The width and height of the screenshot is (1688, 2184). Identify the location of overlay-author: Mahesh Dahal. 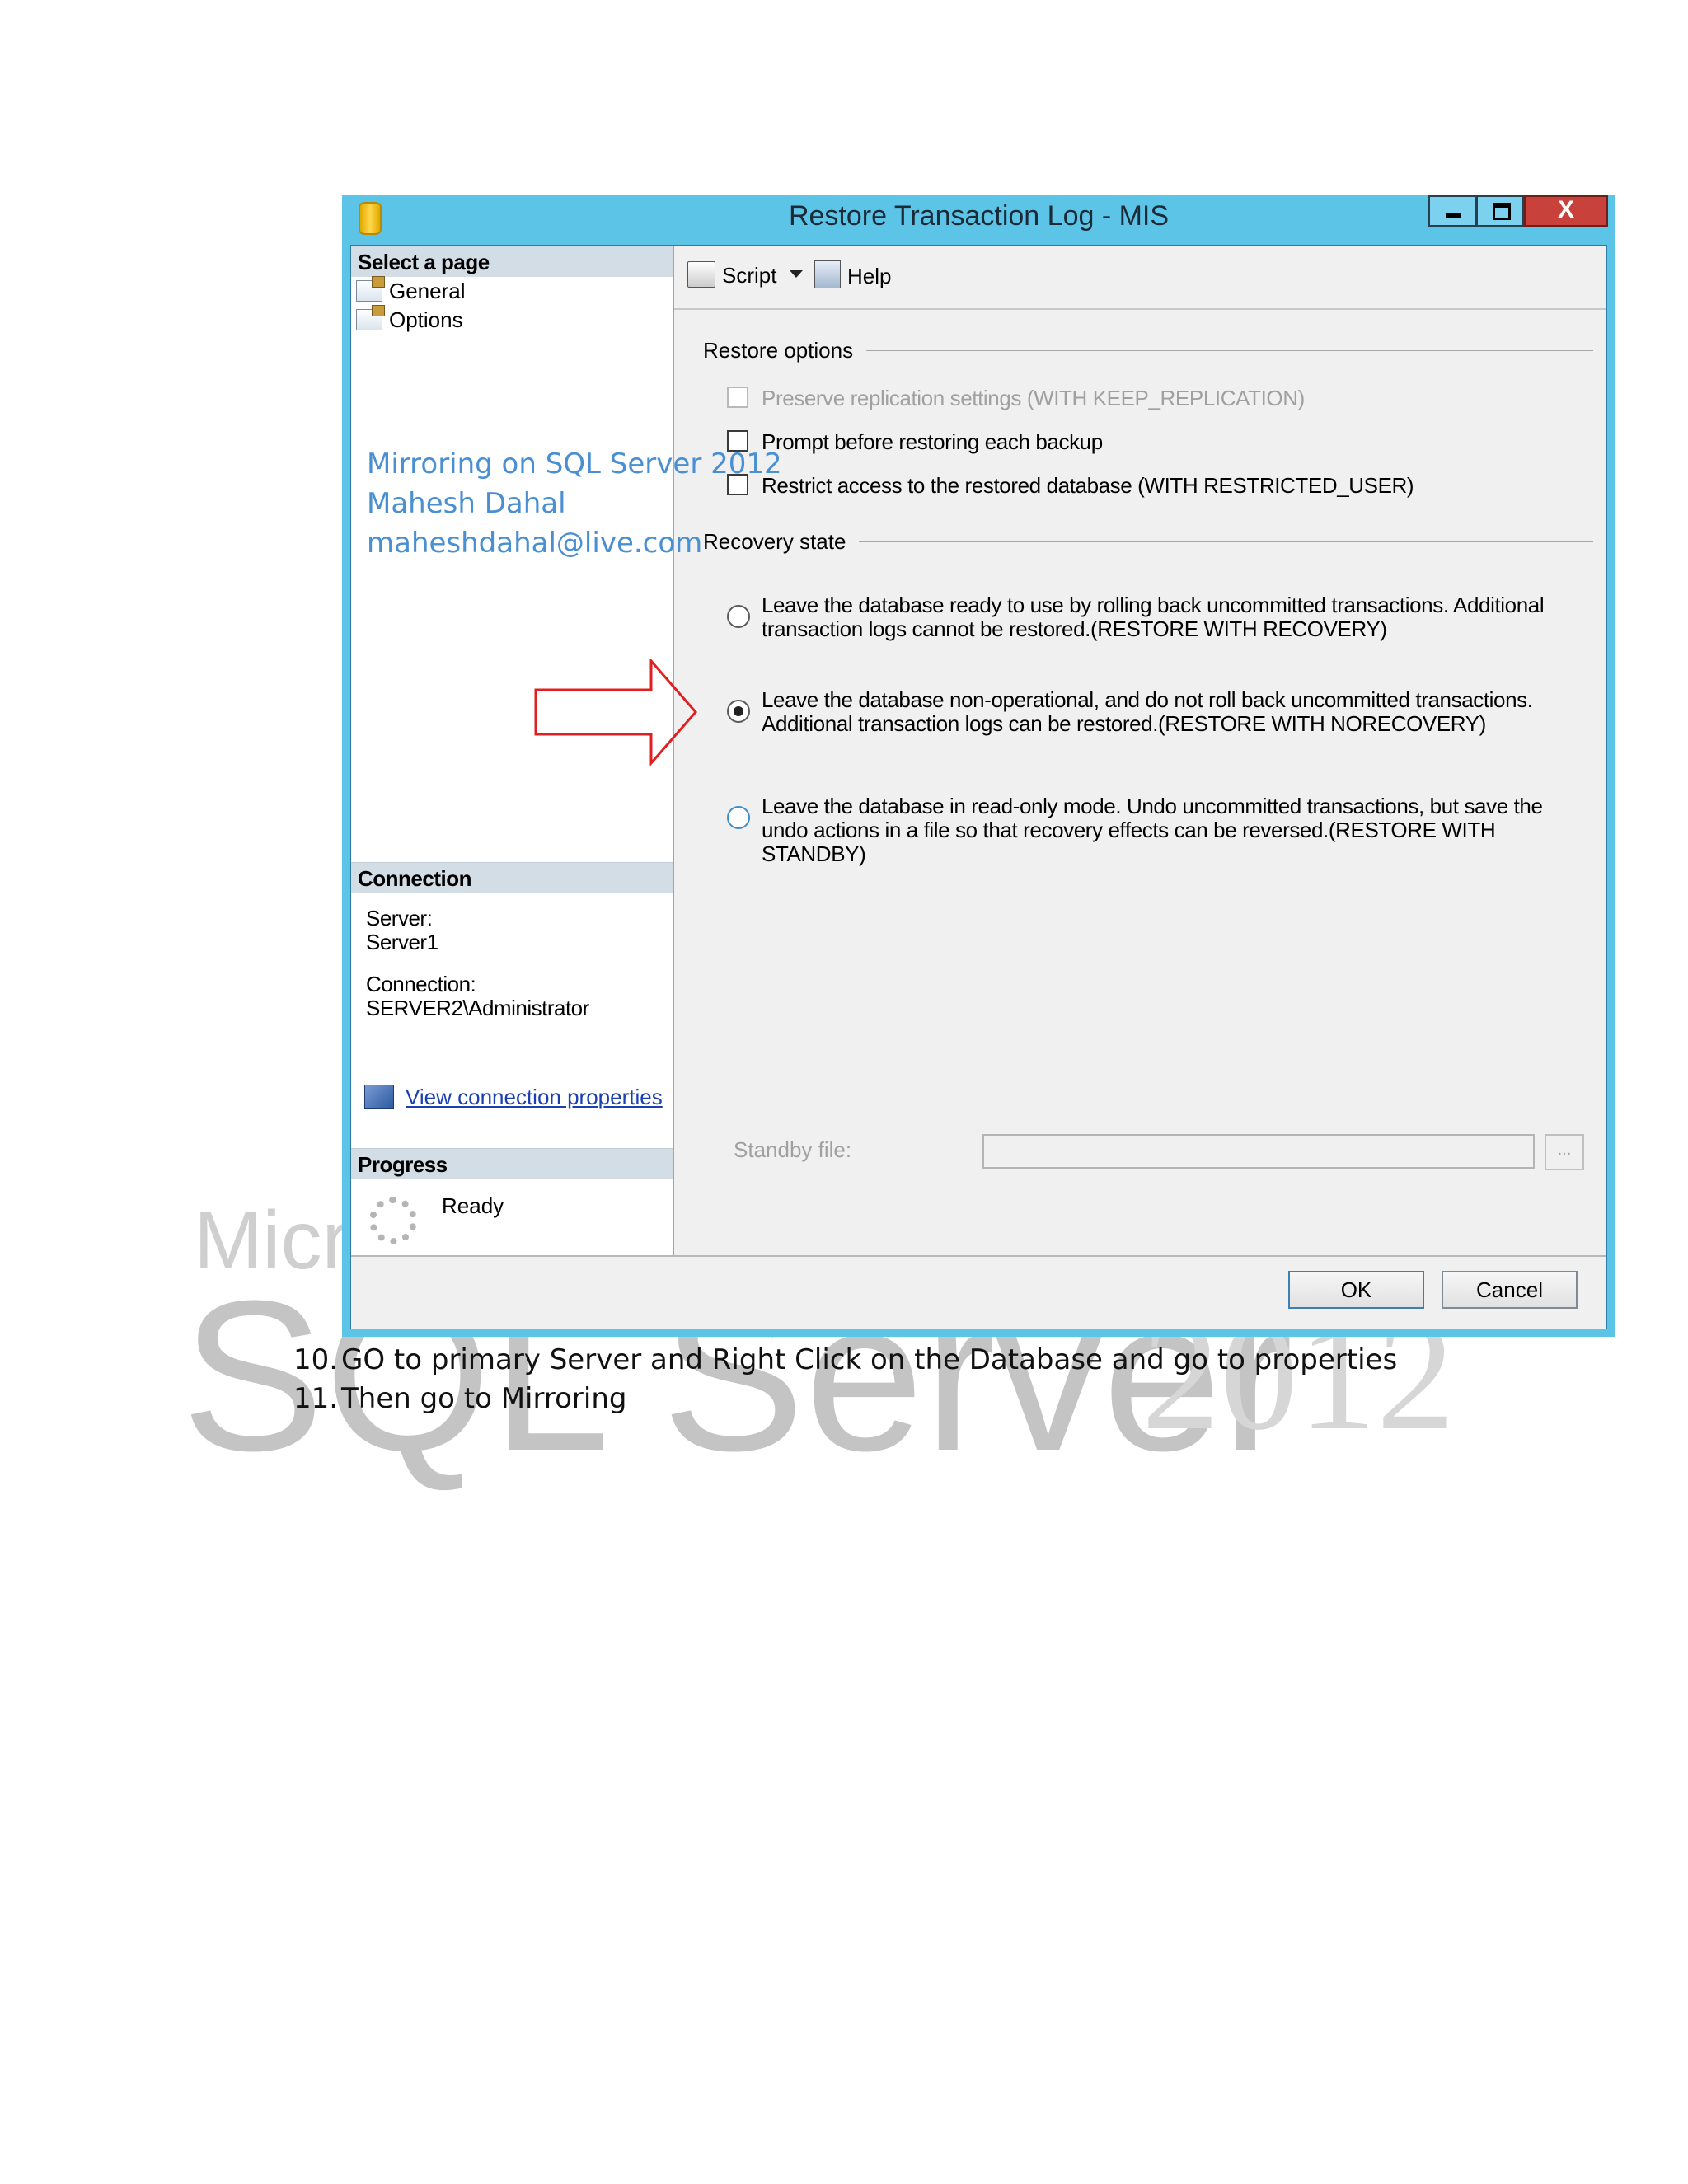
(466, 503).